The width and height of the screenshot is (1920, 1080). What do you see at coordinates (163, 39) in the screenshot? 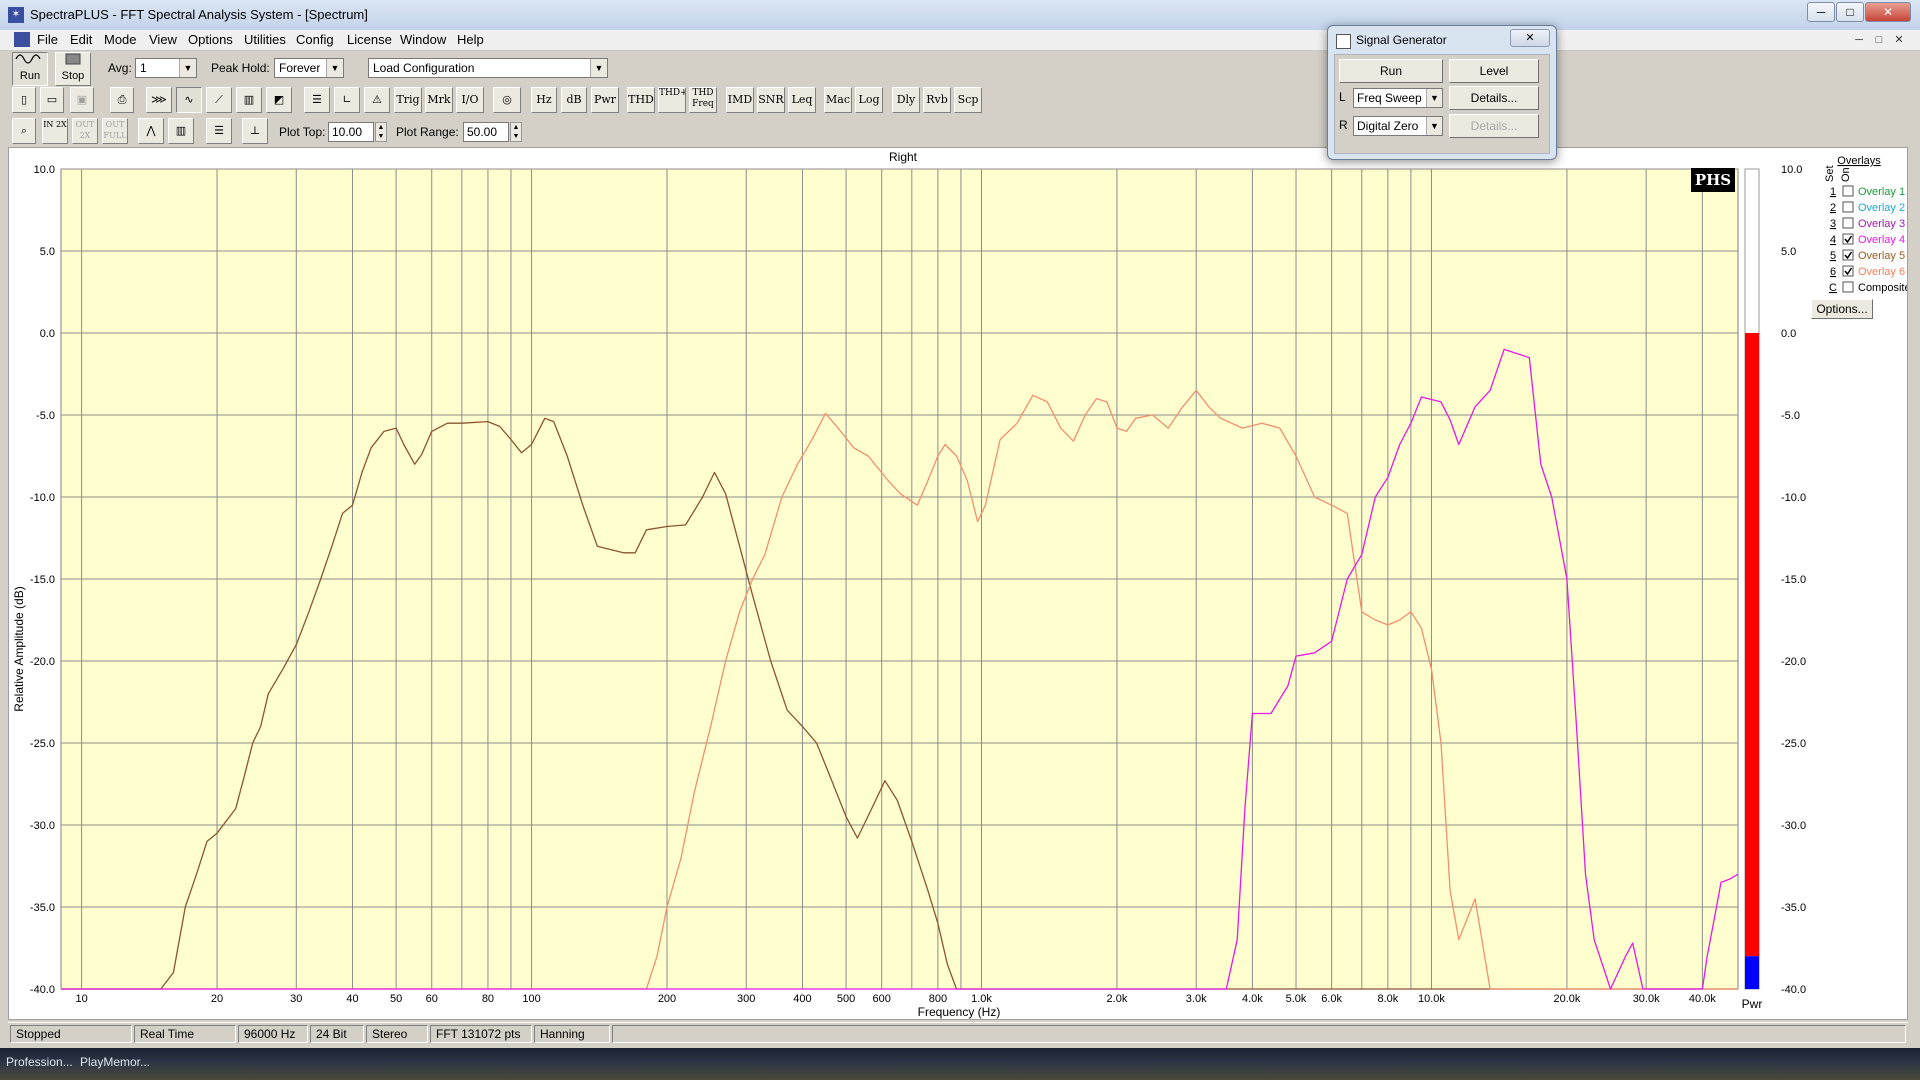
I see `menu-view: View` at bounding box center [163, 39].